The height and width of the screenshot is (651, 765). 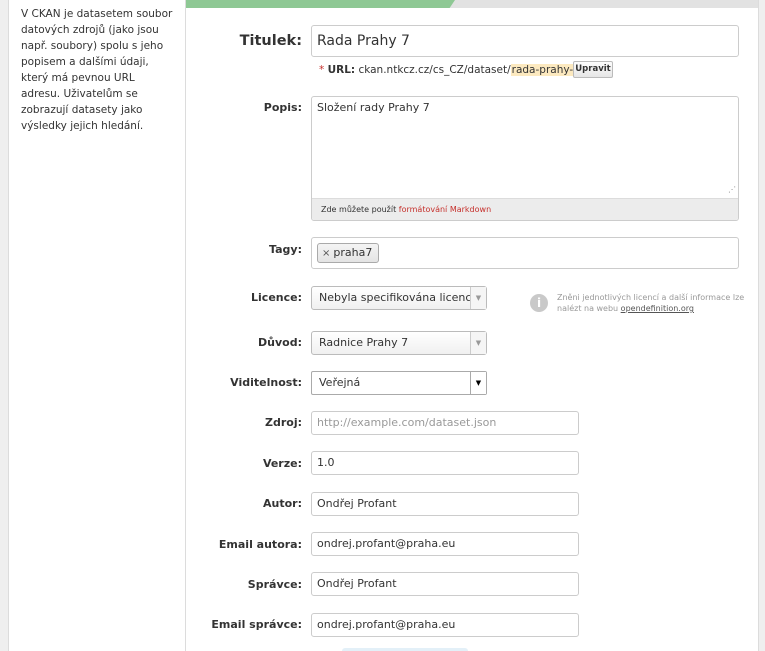 What do you see at coordinates (340, 382) in the screenshot?
I see `visibility-value: Veřejná` at bounding box center [340, 382].